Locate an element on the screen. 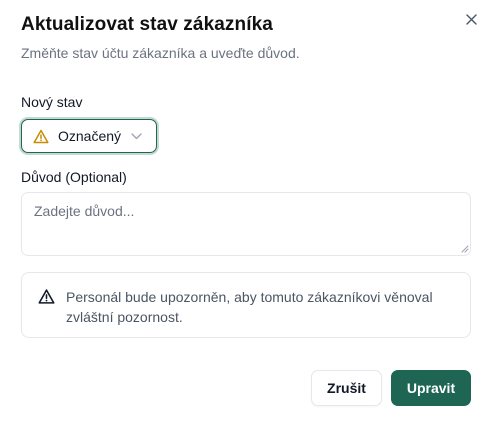 The height and width of the screenshot is (421, 492). resize-handle-icon is located at coordinates (465, 249).